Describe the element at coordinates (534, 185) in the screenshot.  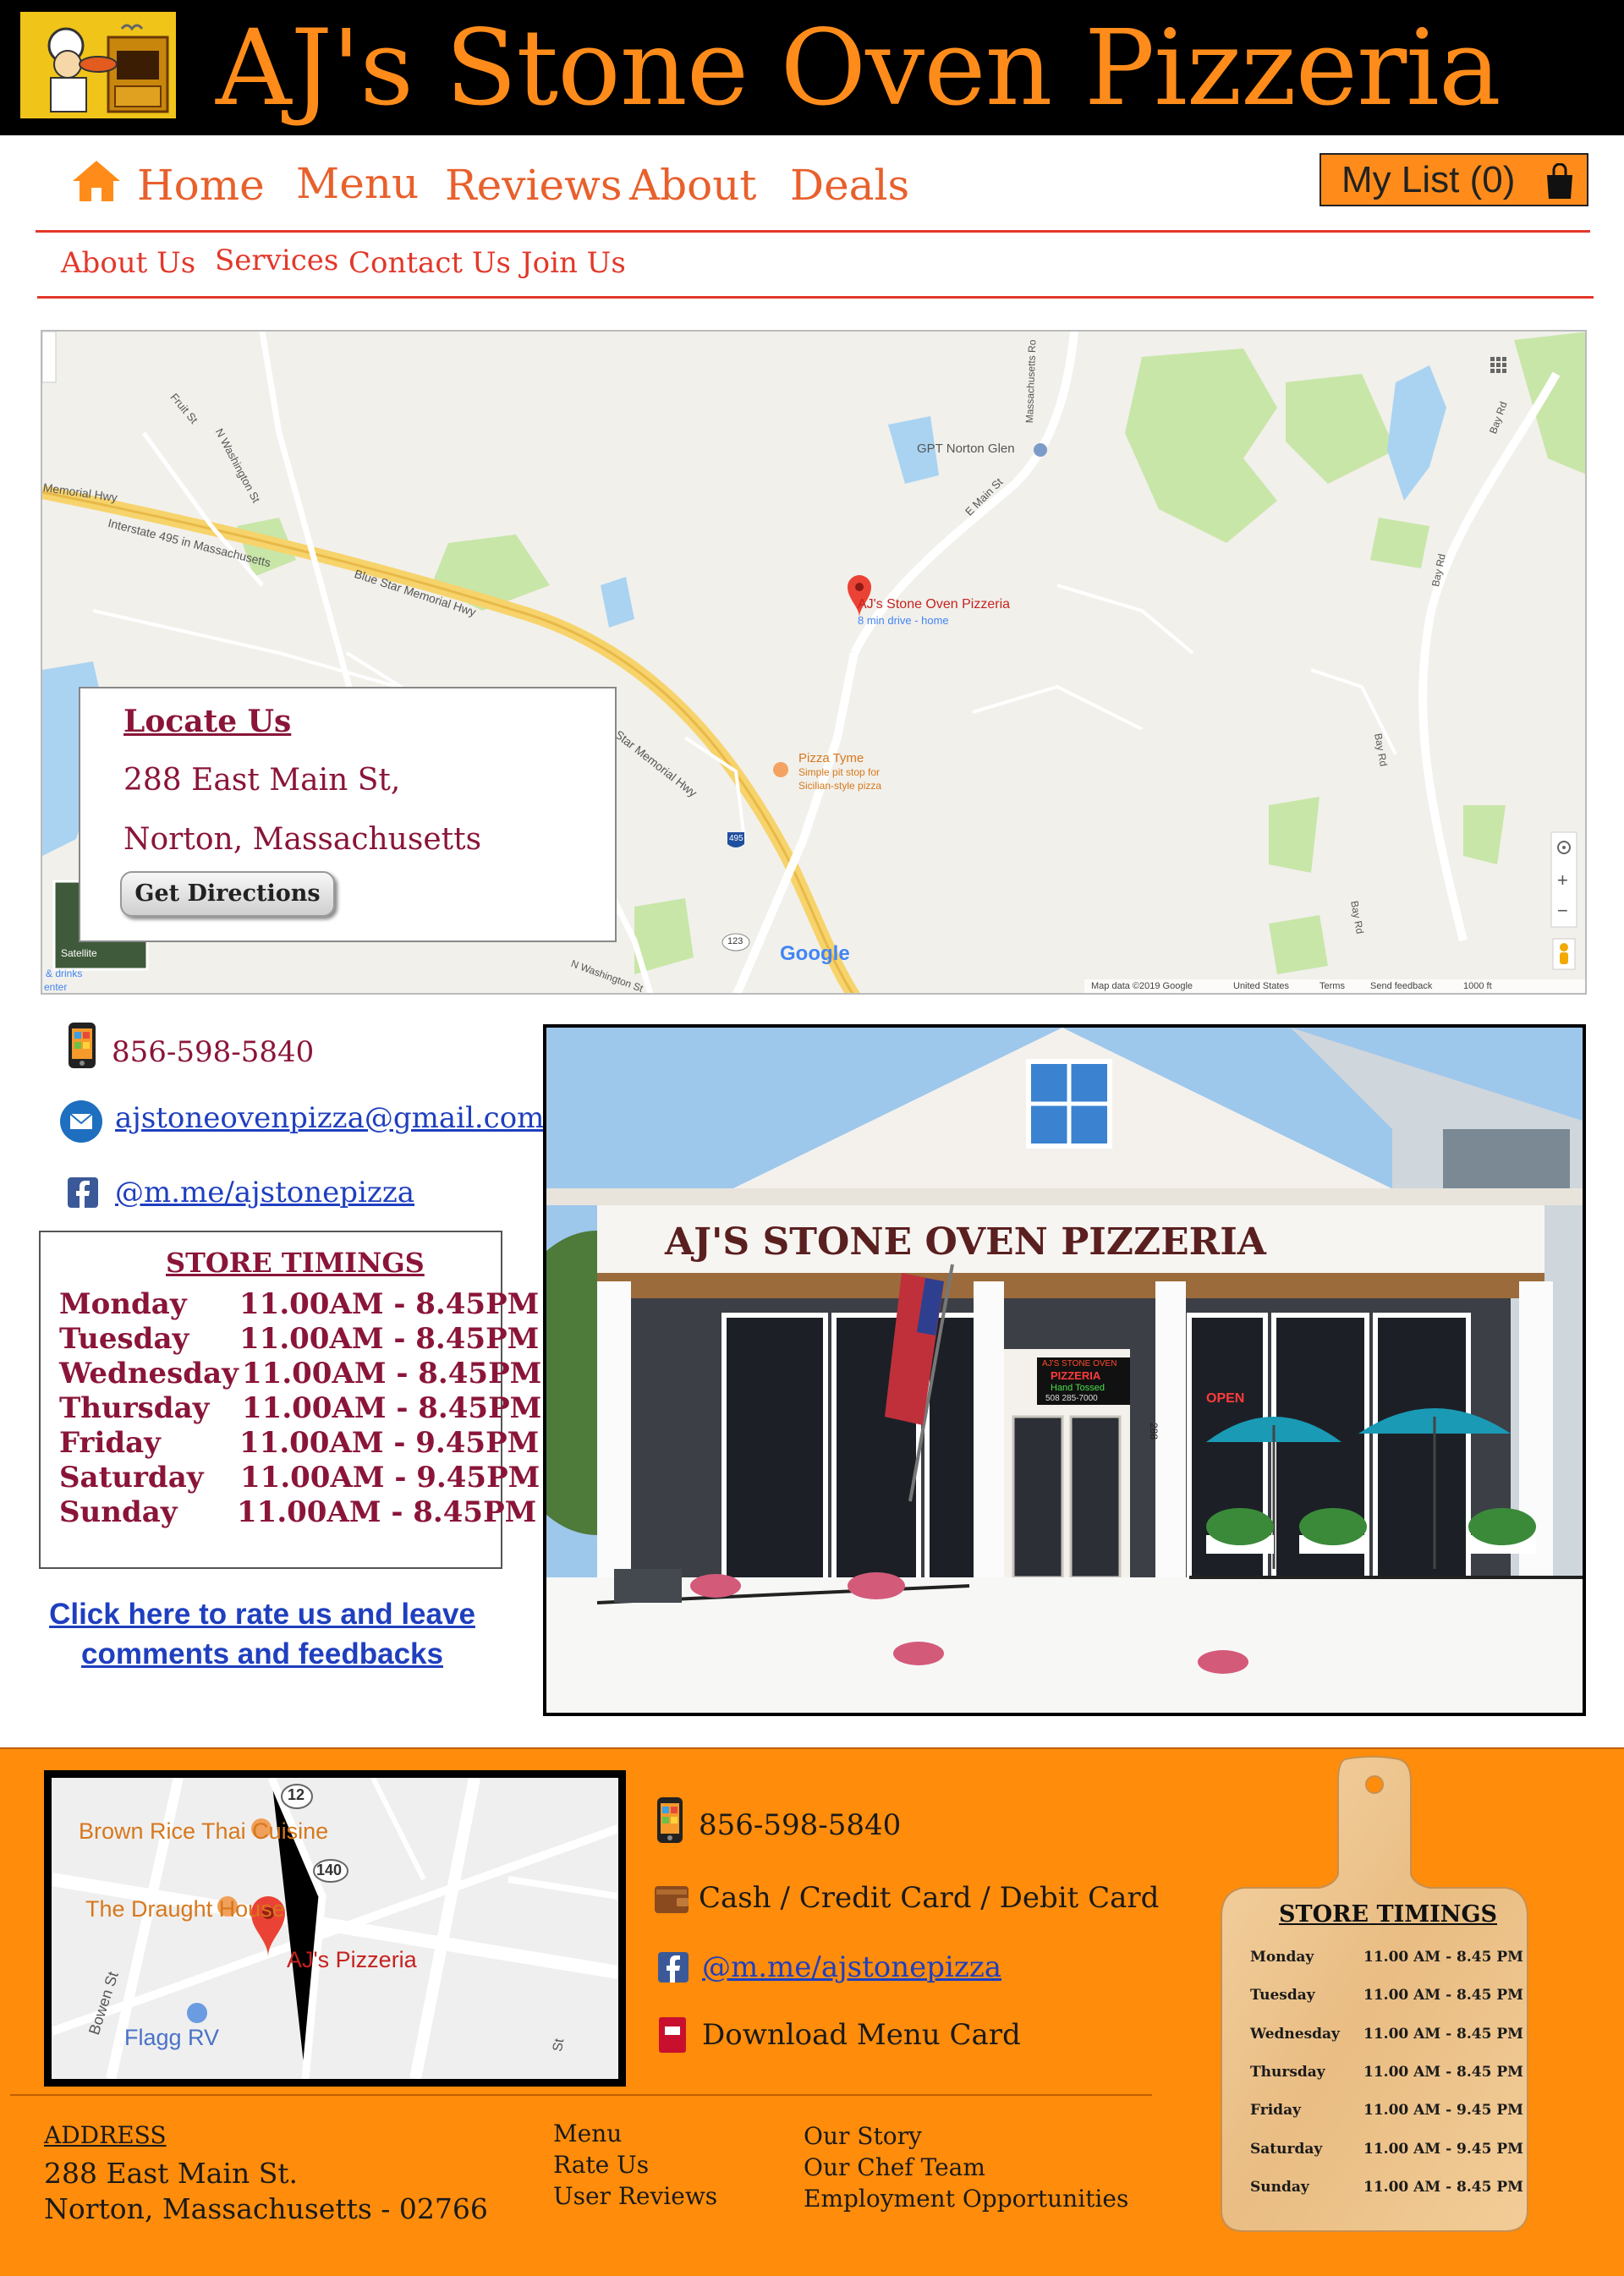
I see `nav-reviews: Reviews` at that location.